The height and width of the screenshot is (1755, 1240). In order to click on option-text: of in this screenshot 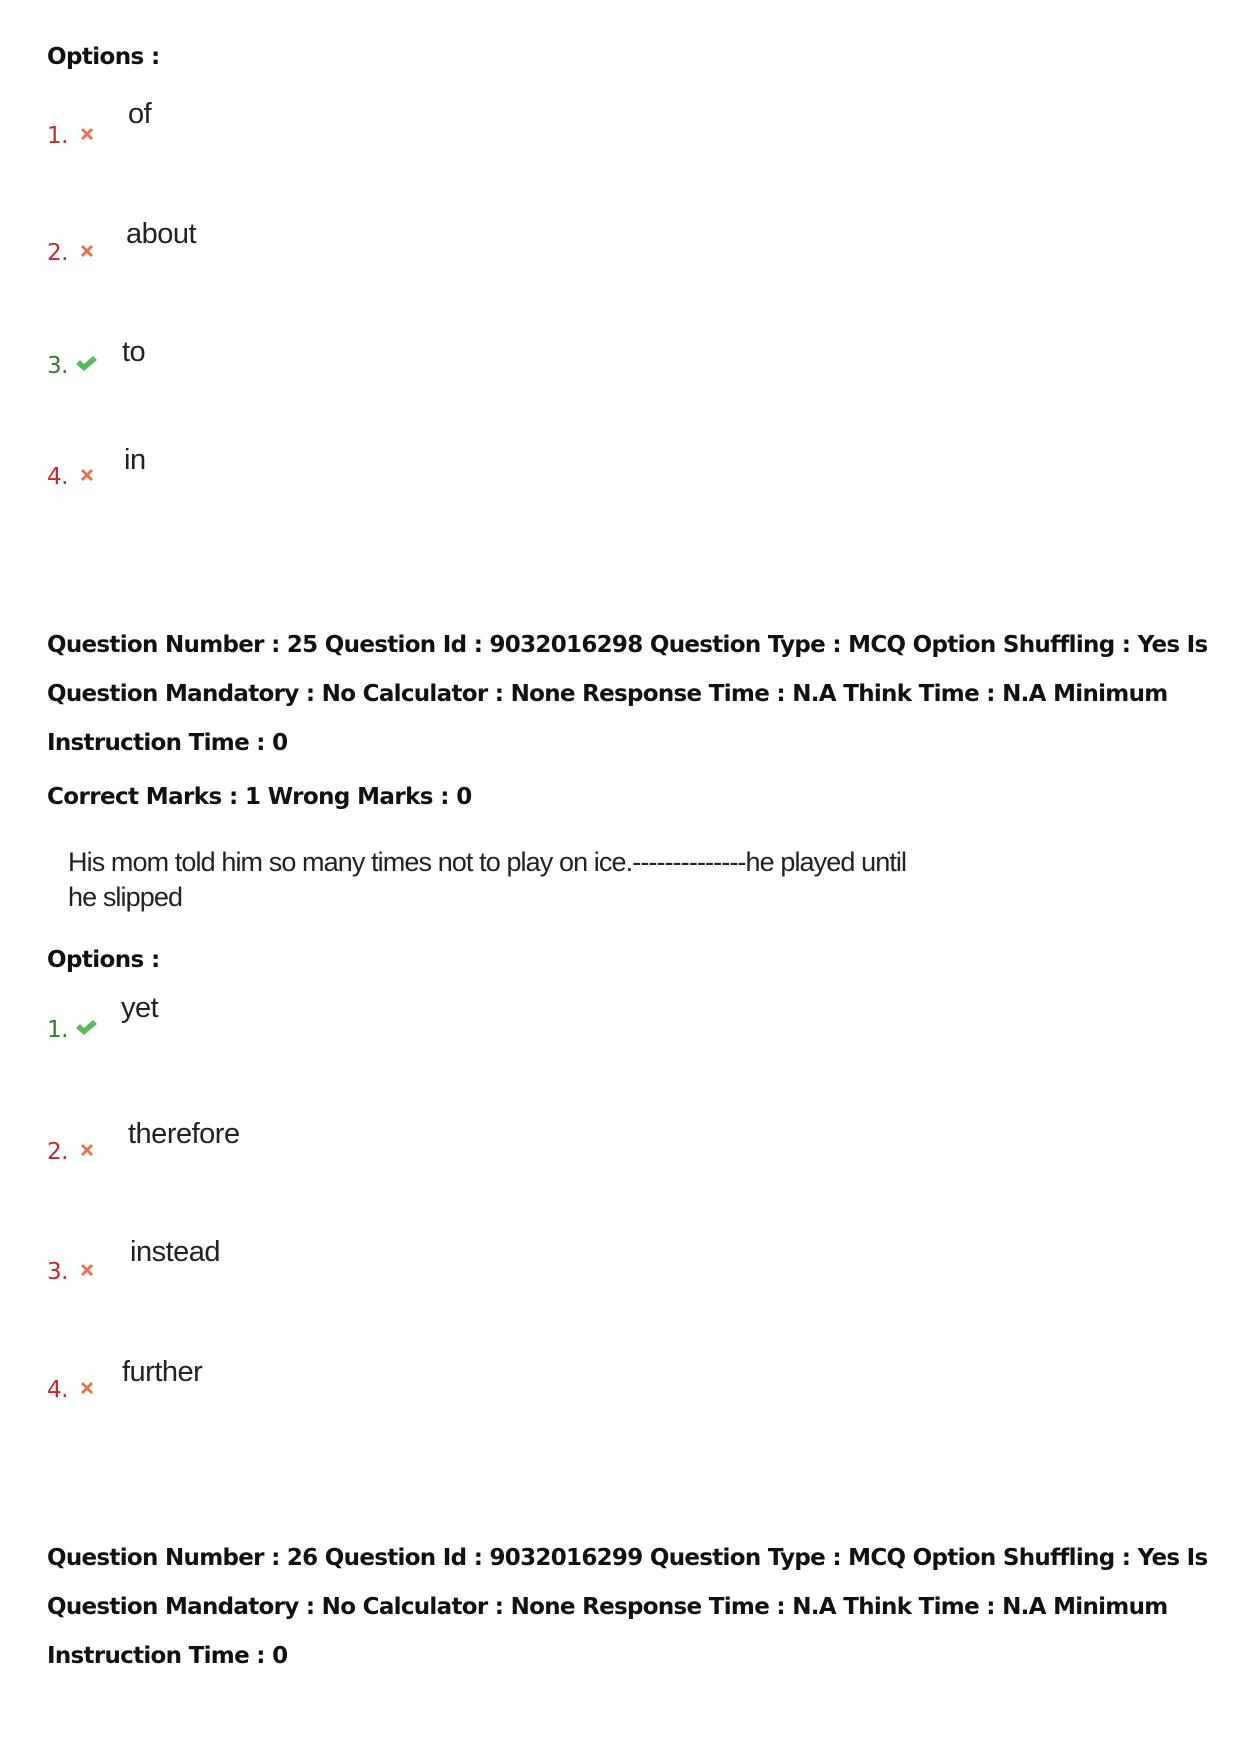, I will do `click(140, 114)`.